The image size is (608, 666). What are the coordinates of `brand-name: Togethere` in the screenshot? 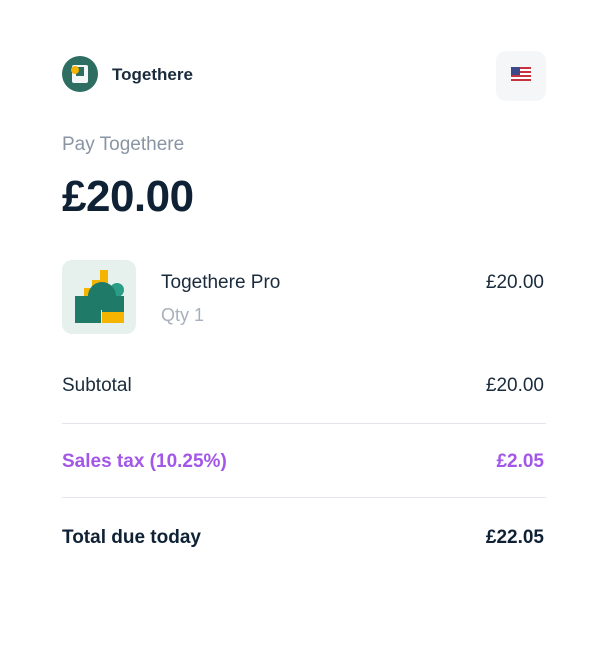 It's located at (152, 74).